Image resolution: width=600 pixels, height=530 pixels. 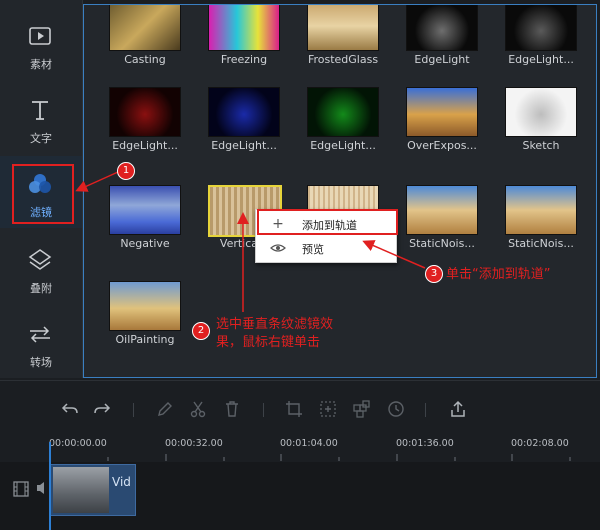 What do you see at coordinates (434, 274) in the screenshot?
I see `step-badge-3: 3` at bounding box center [434, 274].